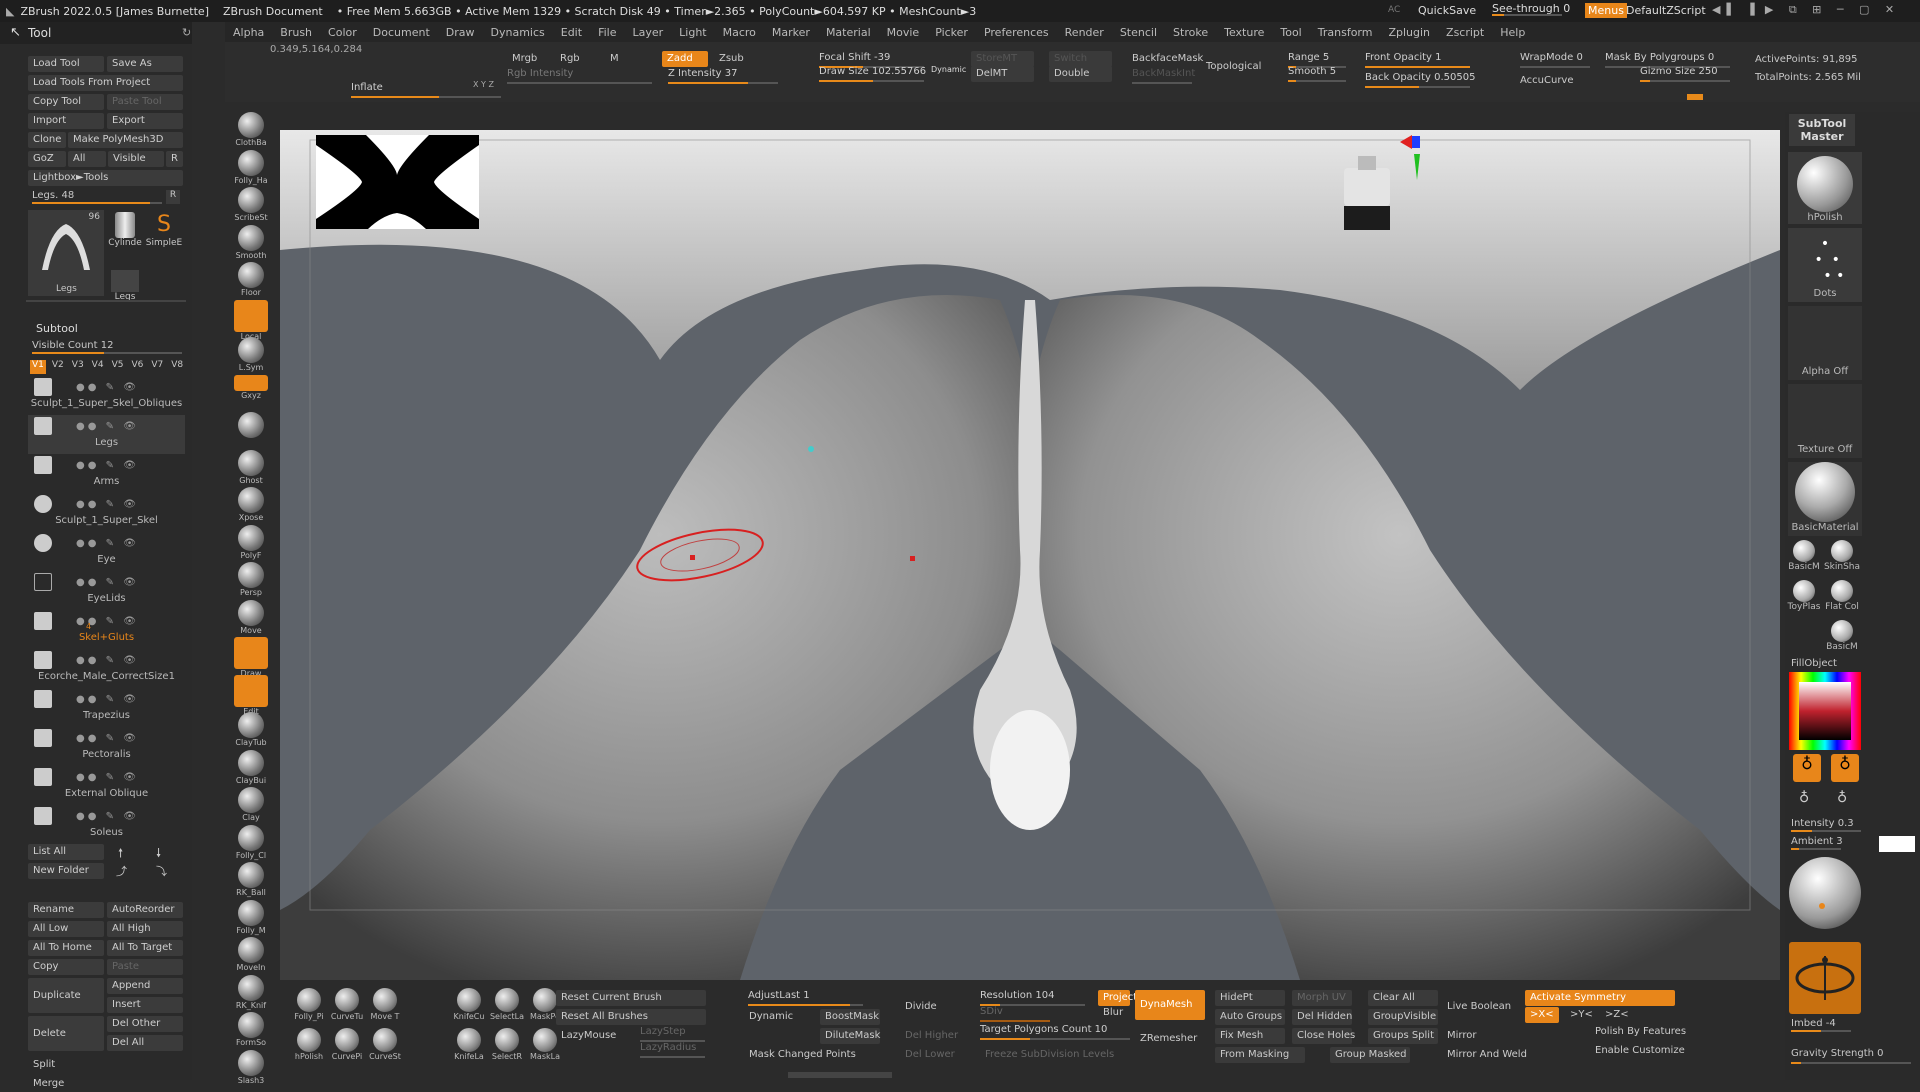 Image resolution: width=1920 pixels, height=1092 pixels. What do you see at coordinates (1032, 998) in the screenshot?
I see `resolution-slider: Resolution 104` at bounding box center [1032, 998].